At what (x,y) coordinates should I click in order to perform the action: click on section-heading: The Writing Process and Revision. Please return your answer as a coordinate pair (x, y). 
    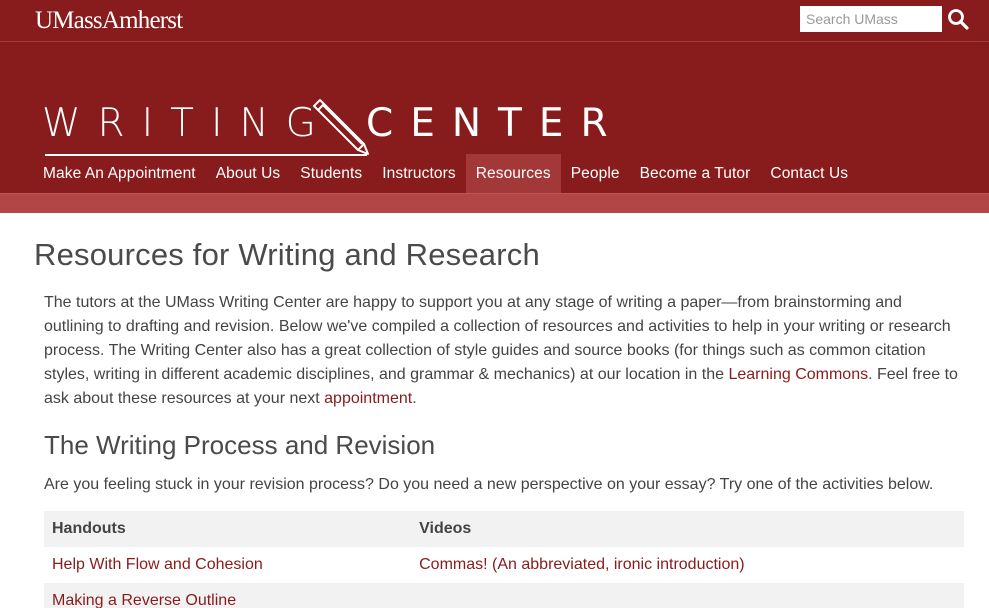
    Looking at the image, I should click on (240, 445).